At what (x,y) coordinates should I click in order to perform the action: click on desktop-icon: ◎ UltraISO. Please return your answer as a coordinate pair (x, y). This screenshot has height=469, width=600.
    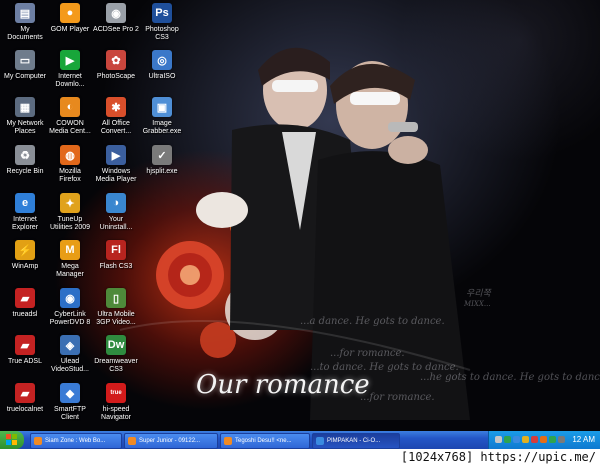
    Looking at the image, I should click on (162, 65).